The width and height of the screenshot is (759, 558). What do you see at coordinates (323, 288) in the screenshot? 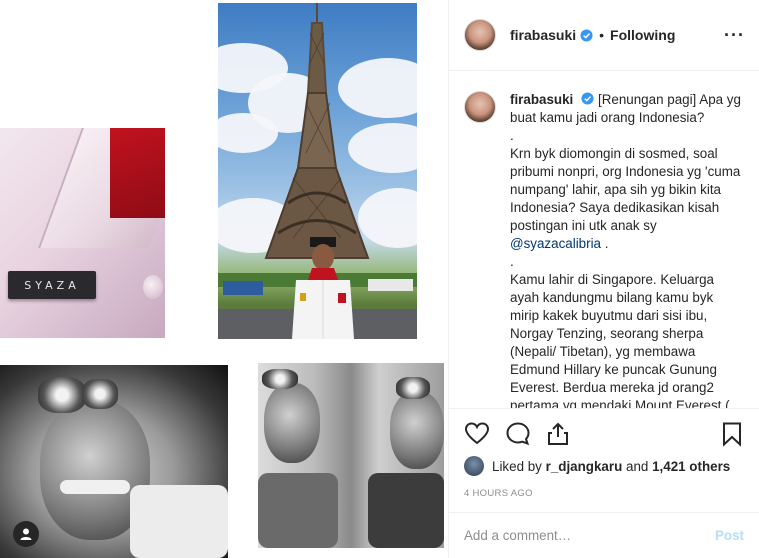
I see `person-in-uniform` at bounding box center [323, 288].